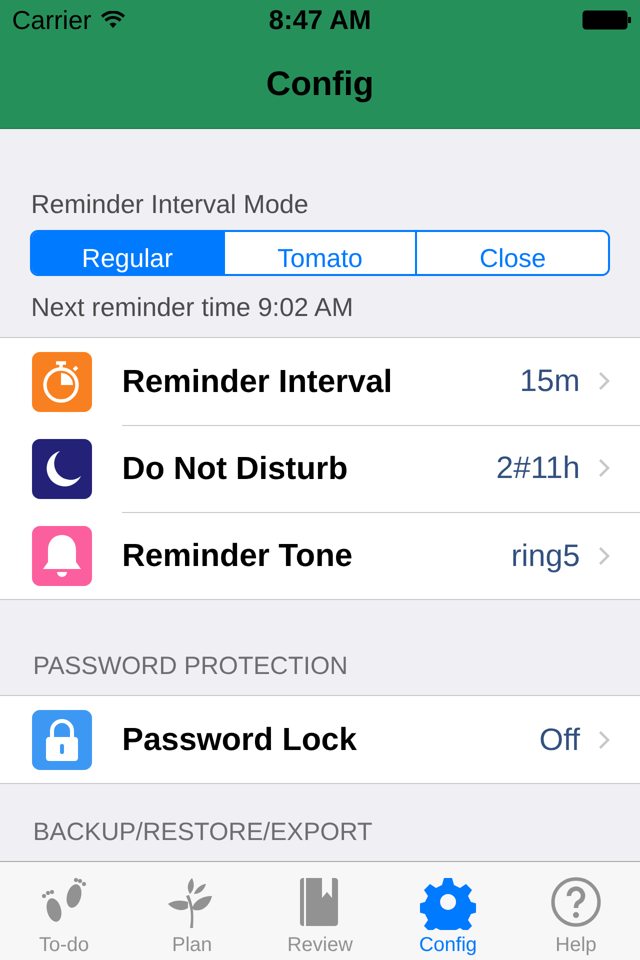  I want to click on section-header: BACKUP/RESTORE/EXPORT, so click(203, 832).